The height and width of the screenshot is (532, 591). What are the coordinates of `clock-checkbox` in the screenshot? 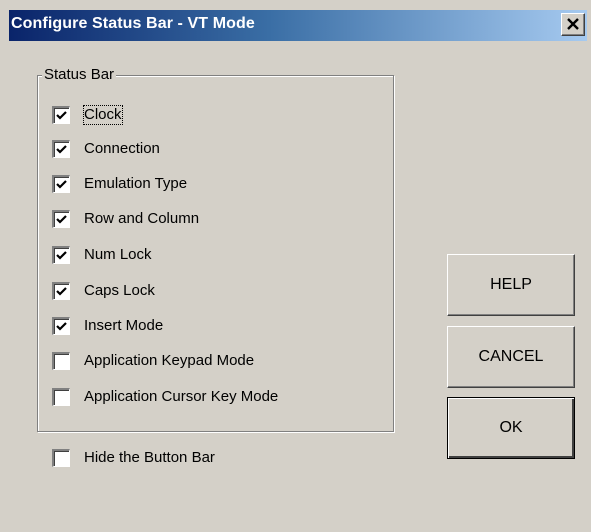 It's located at (61, 115).